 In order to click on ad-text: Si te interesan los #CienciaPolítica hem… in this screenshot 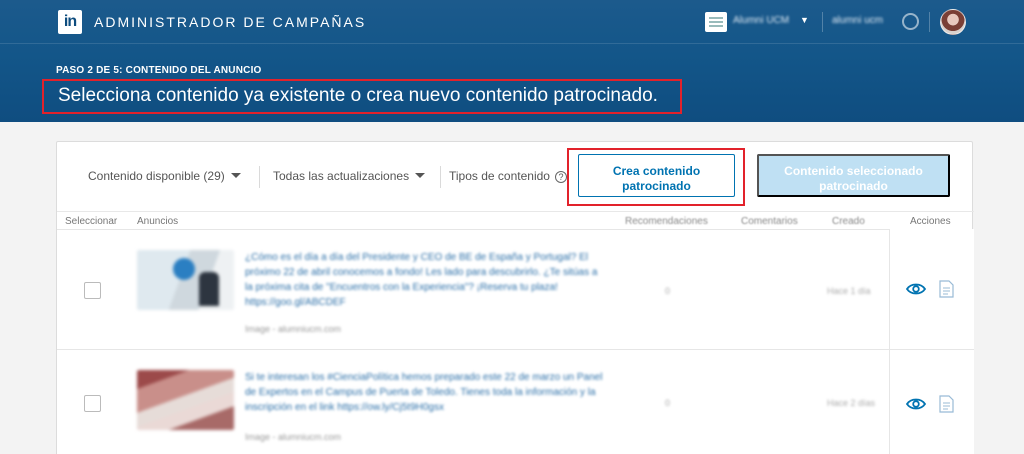, I will do `click(425, 392)`.